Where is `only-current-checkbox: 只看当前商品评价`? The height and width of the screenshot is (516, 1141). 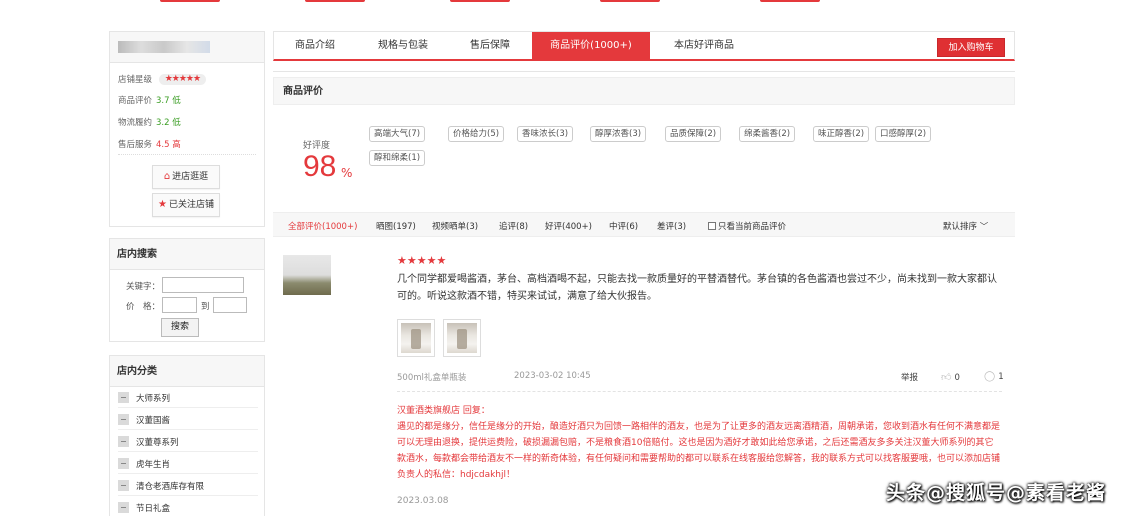
only-current-checkbox: 只看当前商品评价 is located at coordinates (747, 226).